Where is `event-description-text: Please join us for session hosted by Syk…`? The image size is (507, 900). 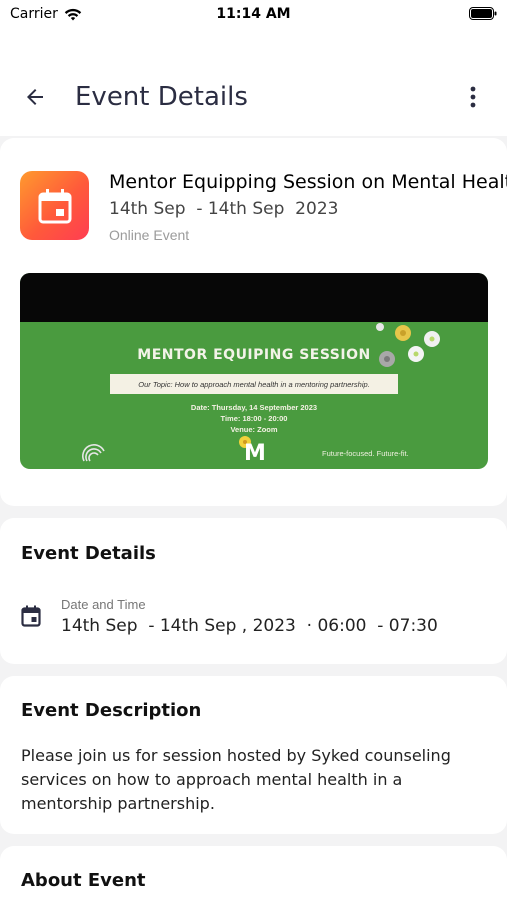
event-description-text: Please join us for session hosted by Syk… is located at coordinates (236, 779).